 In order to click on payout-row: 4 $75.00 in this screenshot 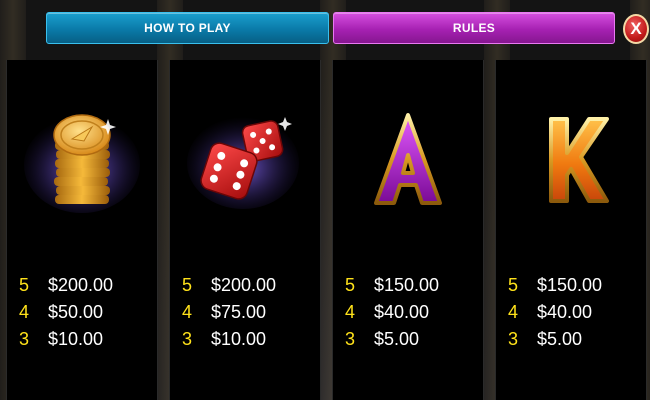, I will do `click(229, 312)`.